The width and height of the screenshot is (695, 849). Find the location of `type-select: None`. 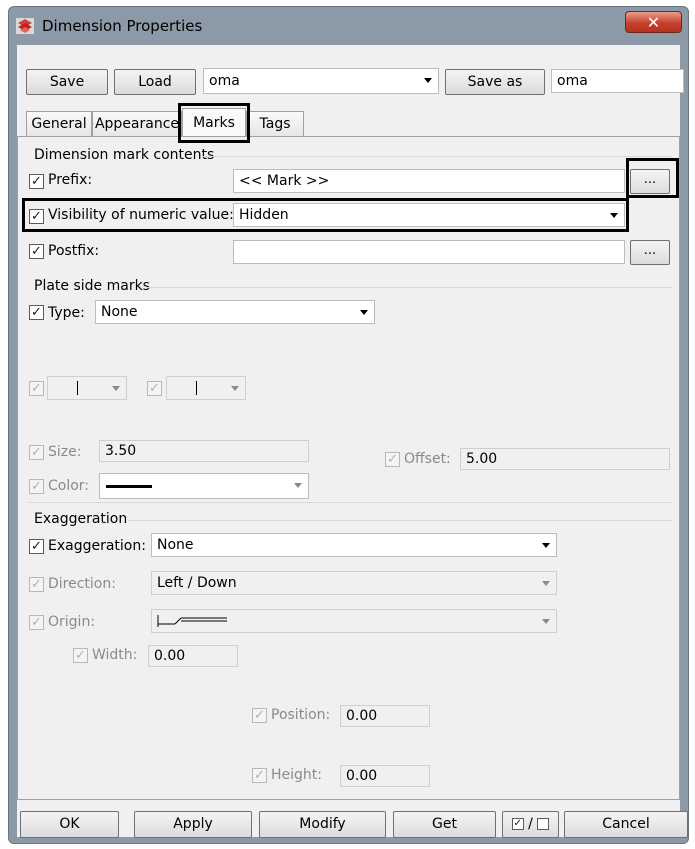

type-select: None is located at coordinates (235, 312).